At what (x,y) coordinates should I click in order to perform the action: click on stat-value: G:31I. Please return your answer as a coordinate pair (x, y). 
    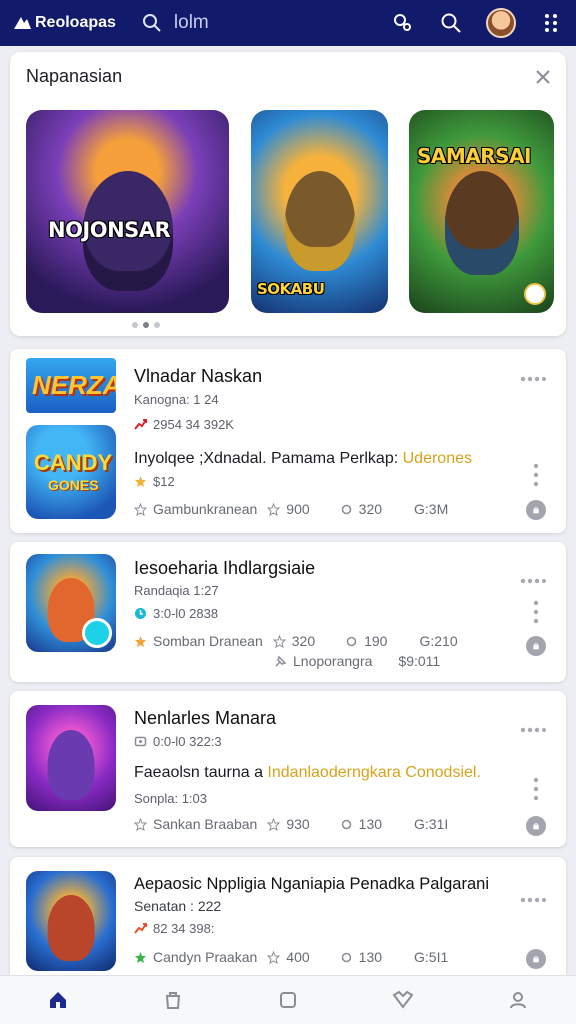
    Looking at the image, I should click on (431, 824).